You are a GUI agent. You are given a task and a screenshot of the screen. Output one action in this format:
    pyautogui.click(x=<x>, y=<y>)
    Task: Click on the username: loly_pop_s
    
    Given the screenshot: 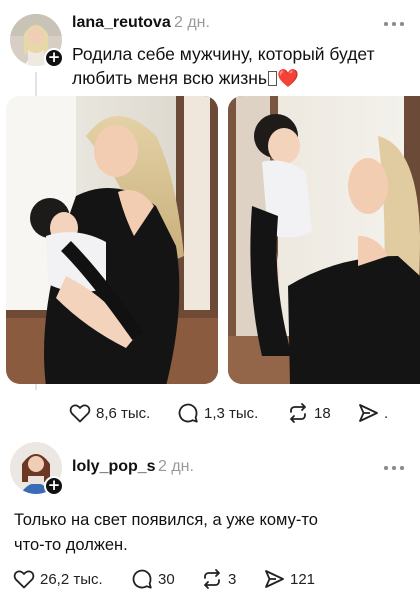 What is the action you would take?
    pyautogui.click(x=114, y=467)
    